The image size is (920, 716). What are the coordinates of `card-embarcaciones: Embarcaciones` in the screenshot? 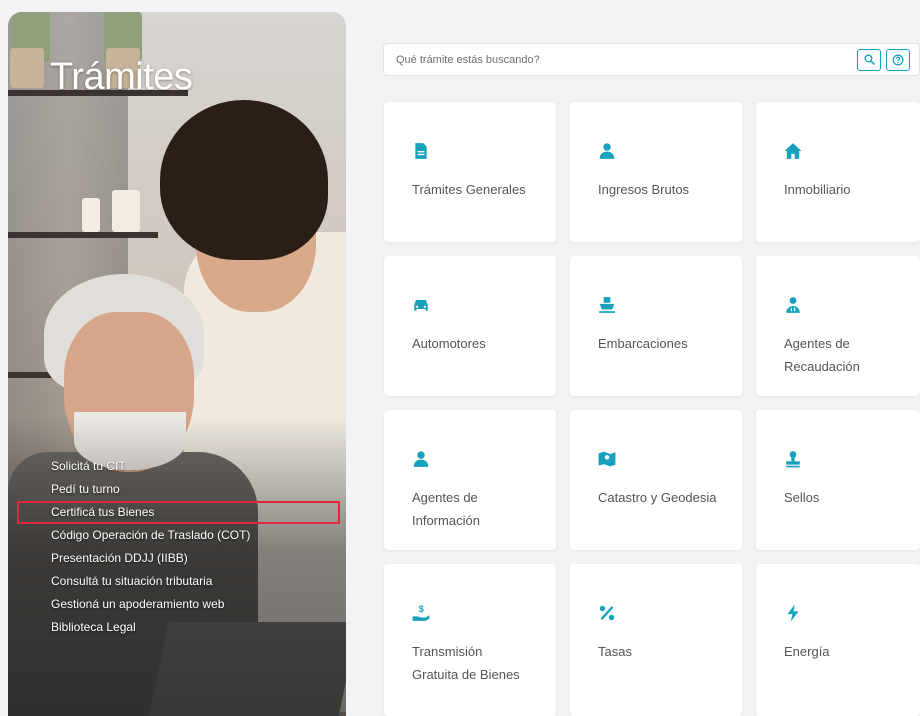 It's located at (656, 326).